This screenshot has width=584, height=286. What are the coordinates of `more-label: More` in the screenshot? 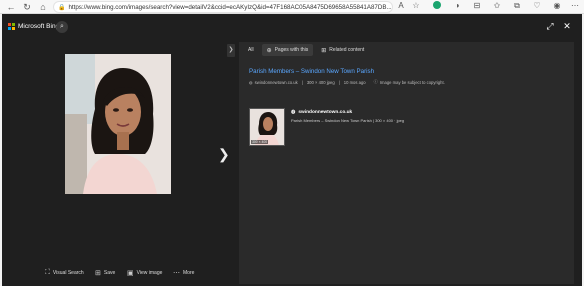 It's located at (189, 273).